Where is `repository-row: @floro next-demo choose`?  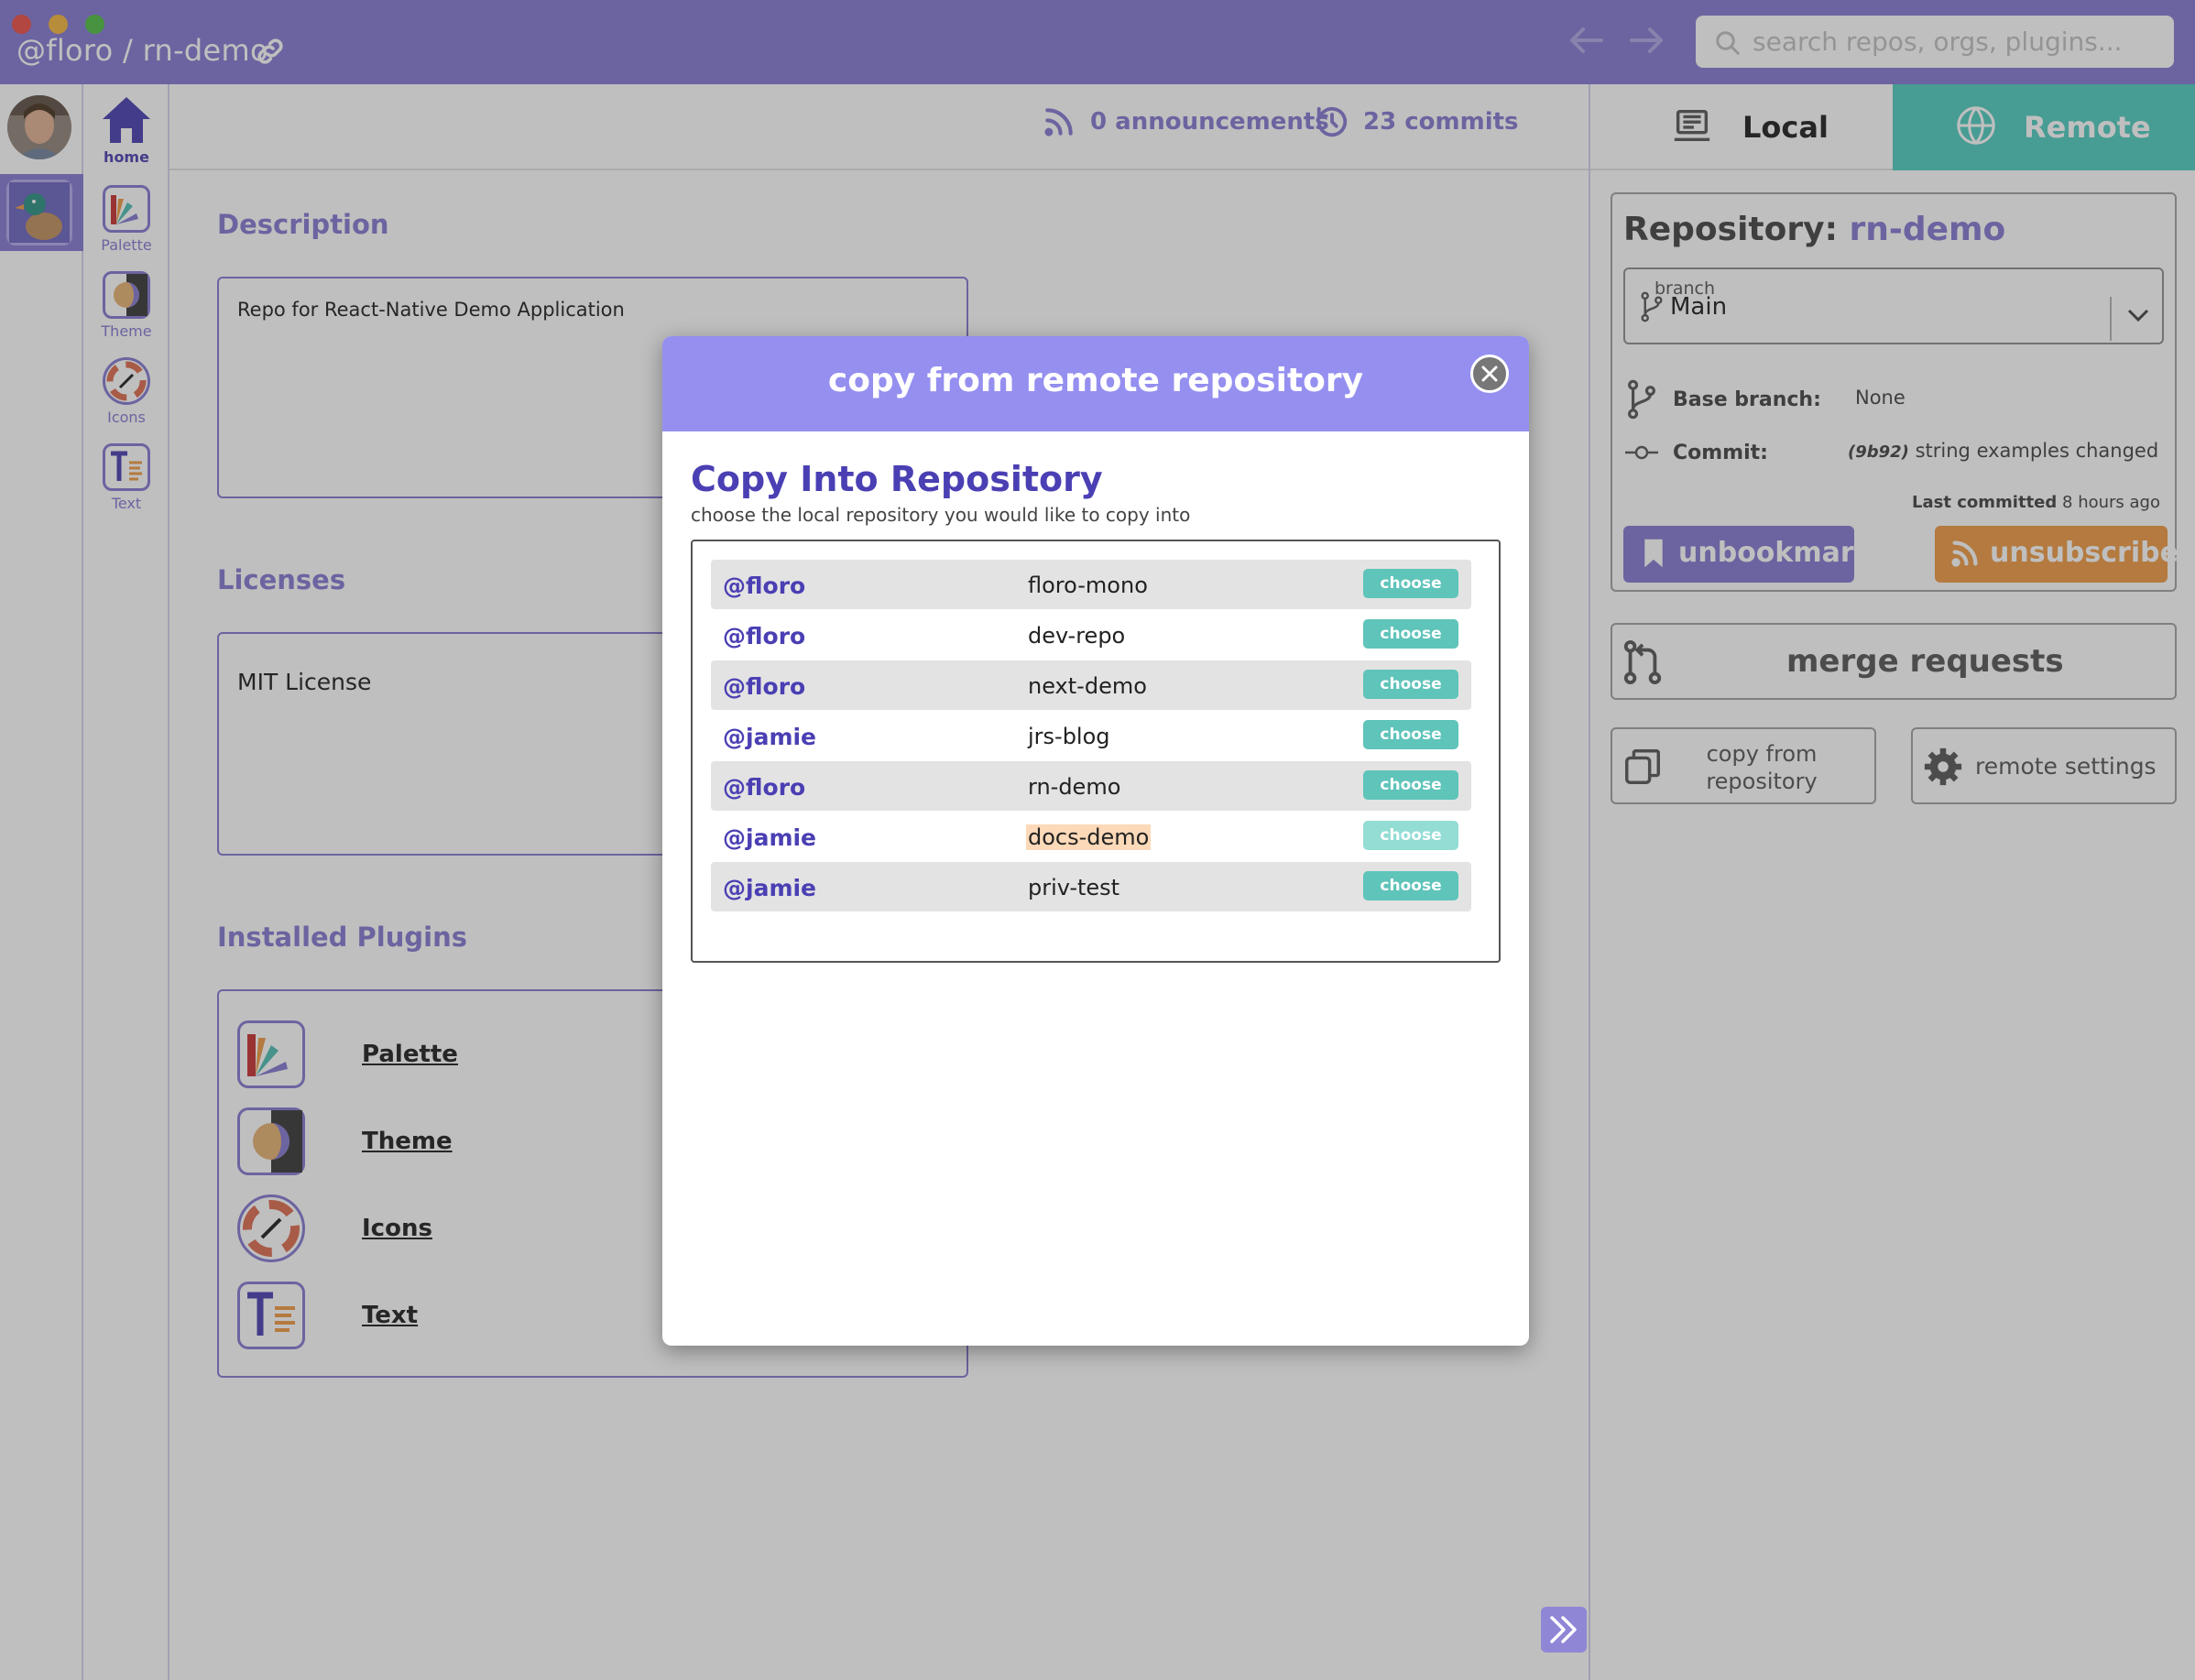
repository-row: @floro next-demo choose is located at coordinates (1091, 685).